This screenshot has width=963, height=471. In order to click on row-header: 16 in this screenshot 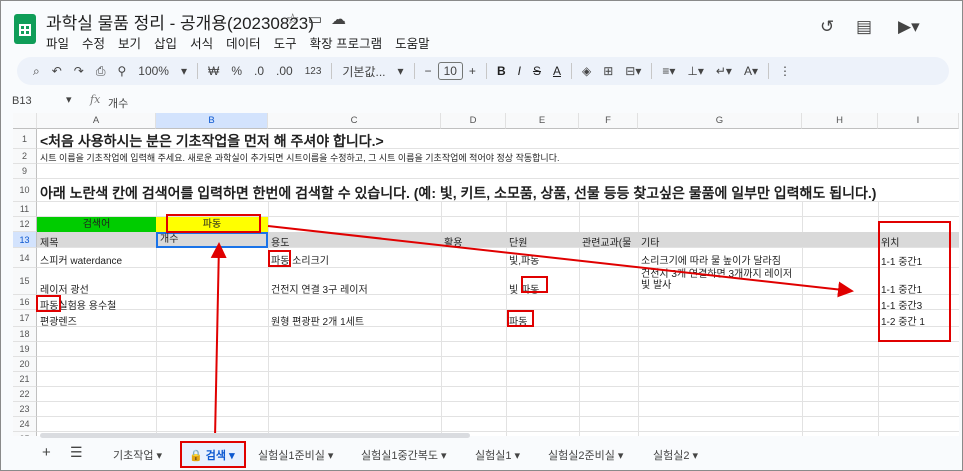, I will do `click(25, 302)`.